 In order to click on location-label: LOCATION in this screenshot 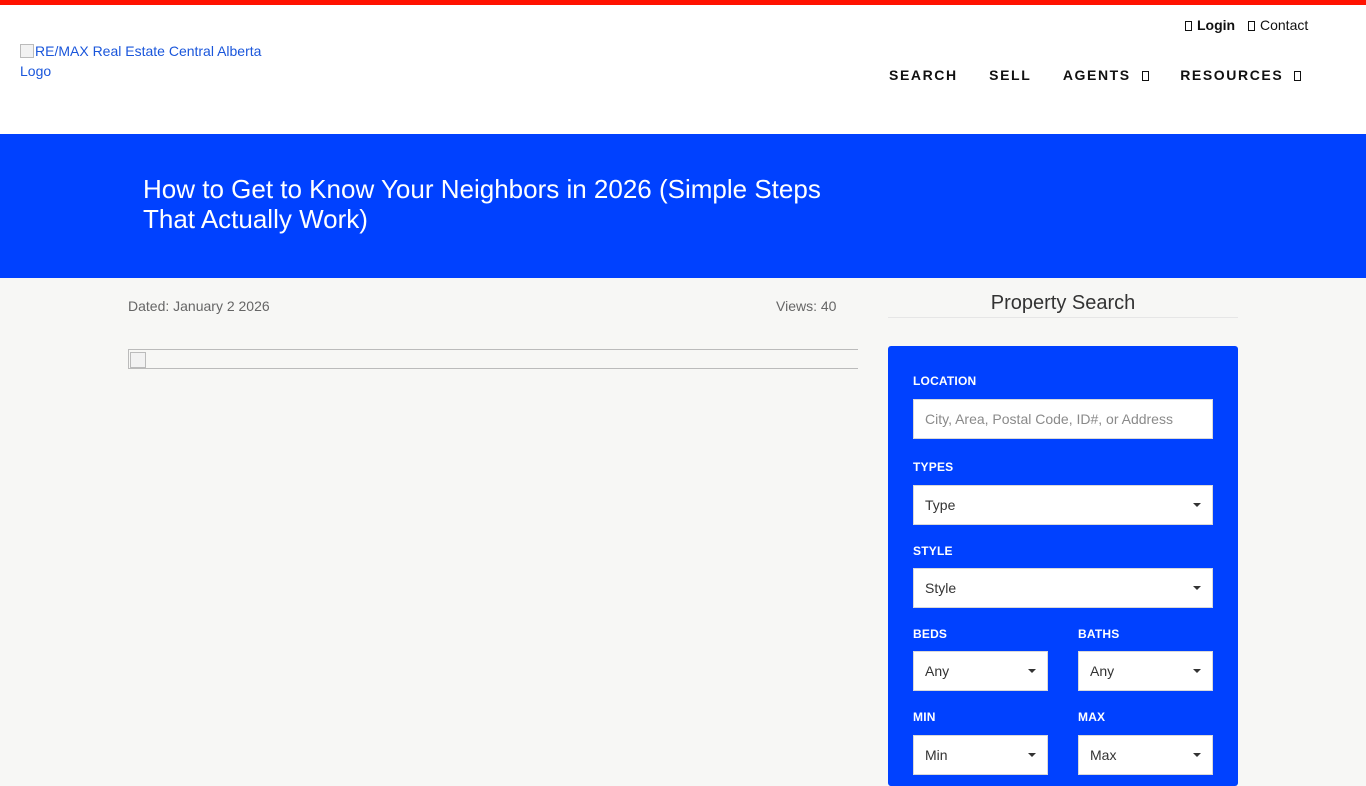, I will do `click(945, 381)`.